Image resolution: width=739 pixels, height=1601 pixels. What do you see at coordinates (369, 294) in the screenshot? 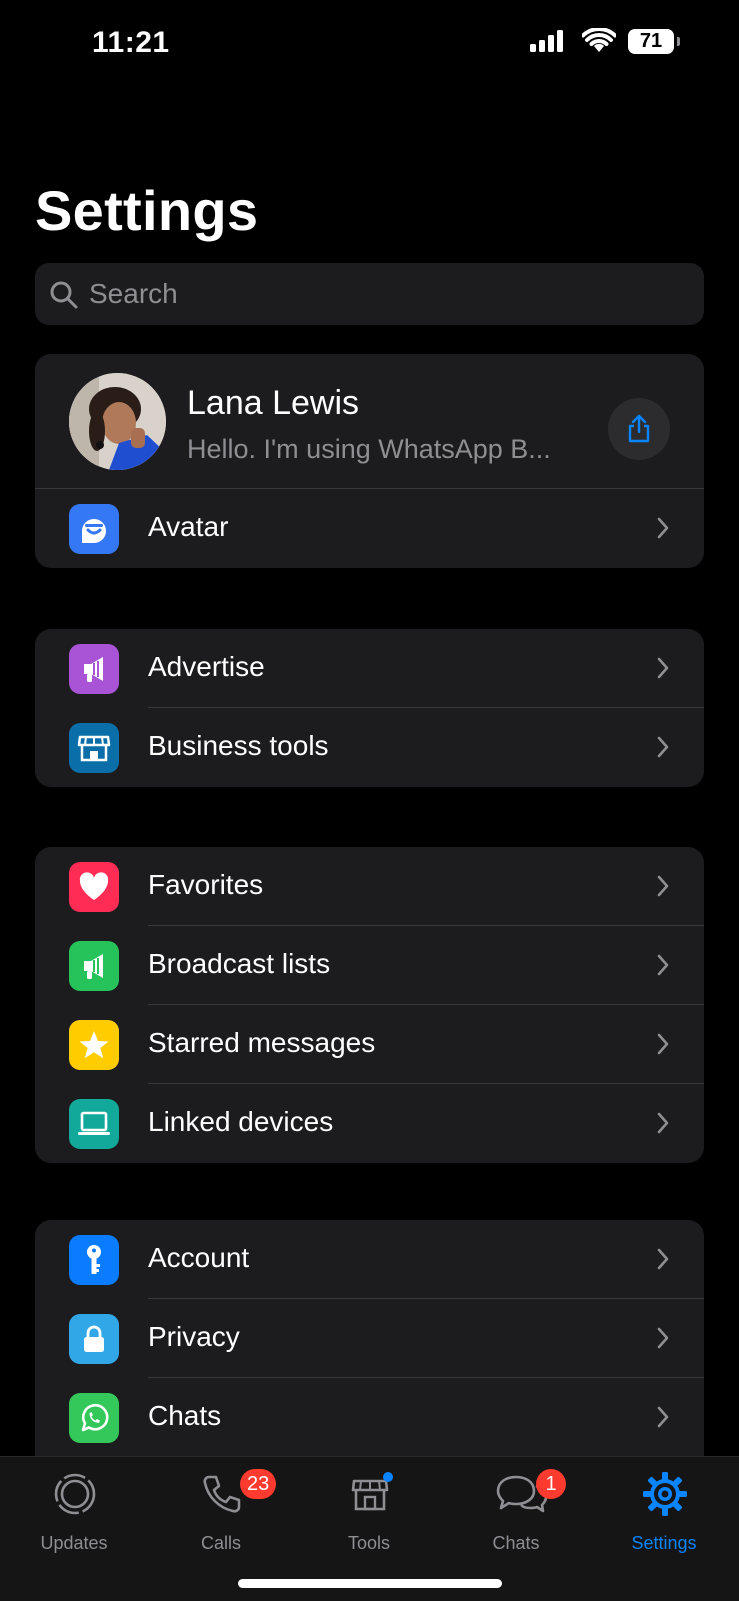
I see `search-bar: Search` at bounding box center [369, 294].